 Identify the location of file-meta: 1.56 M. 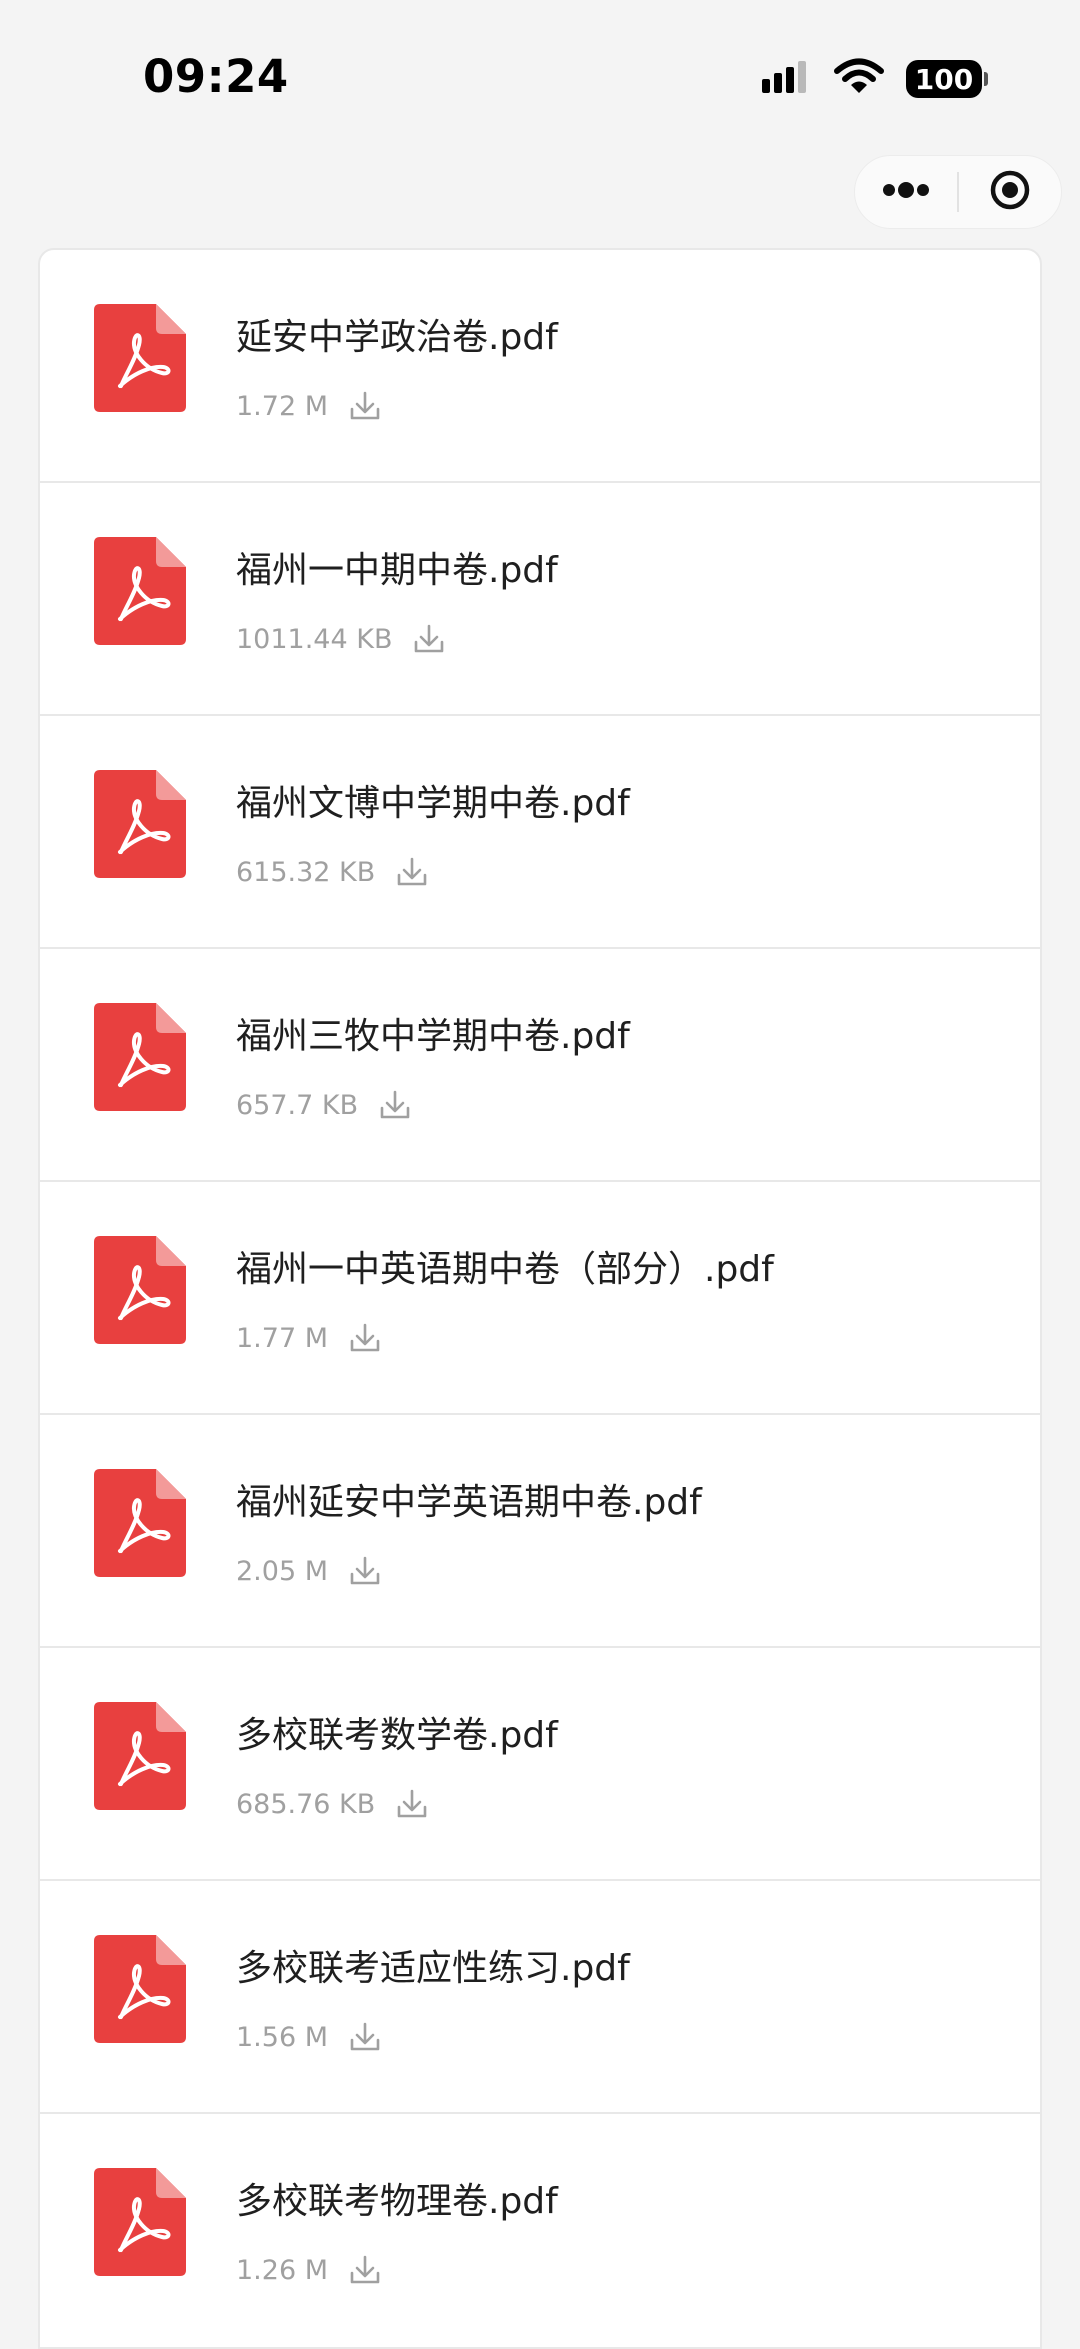
(309, 2037).